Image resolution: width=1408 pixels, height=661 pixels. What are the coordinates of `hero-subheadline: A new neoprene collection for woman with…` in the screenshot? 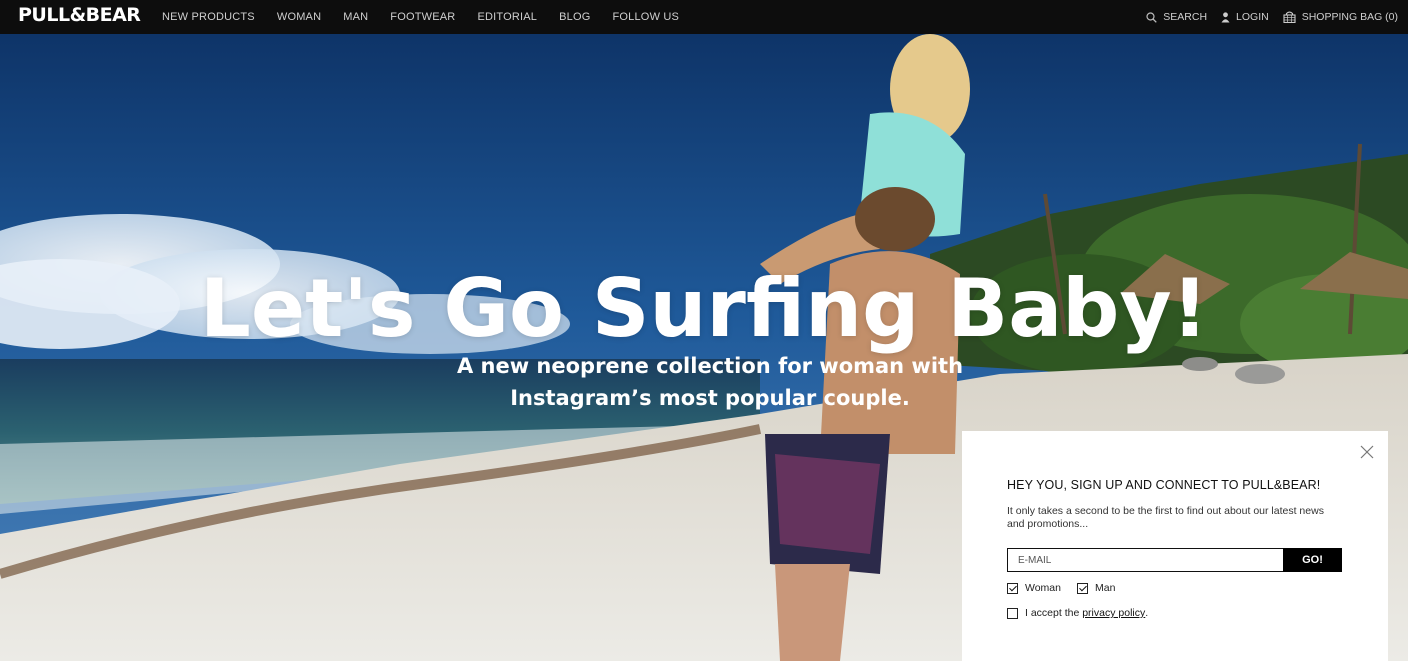 It's located at (704, 382).